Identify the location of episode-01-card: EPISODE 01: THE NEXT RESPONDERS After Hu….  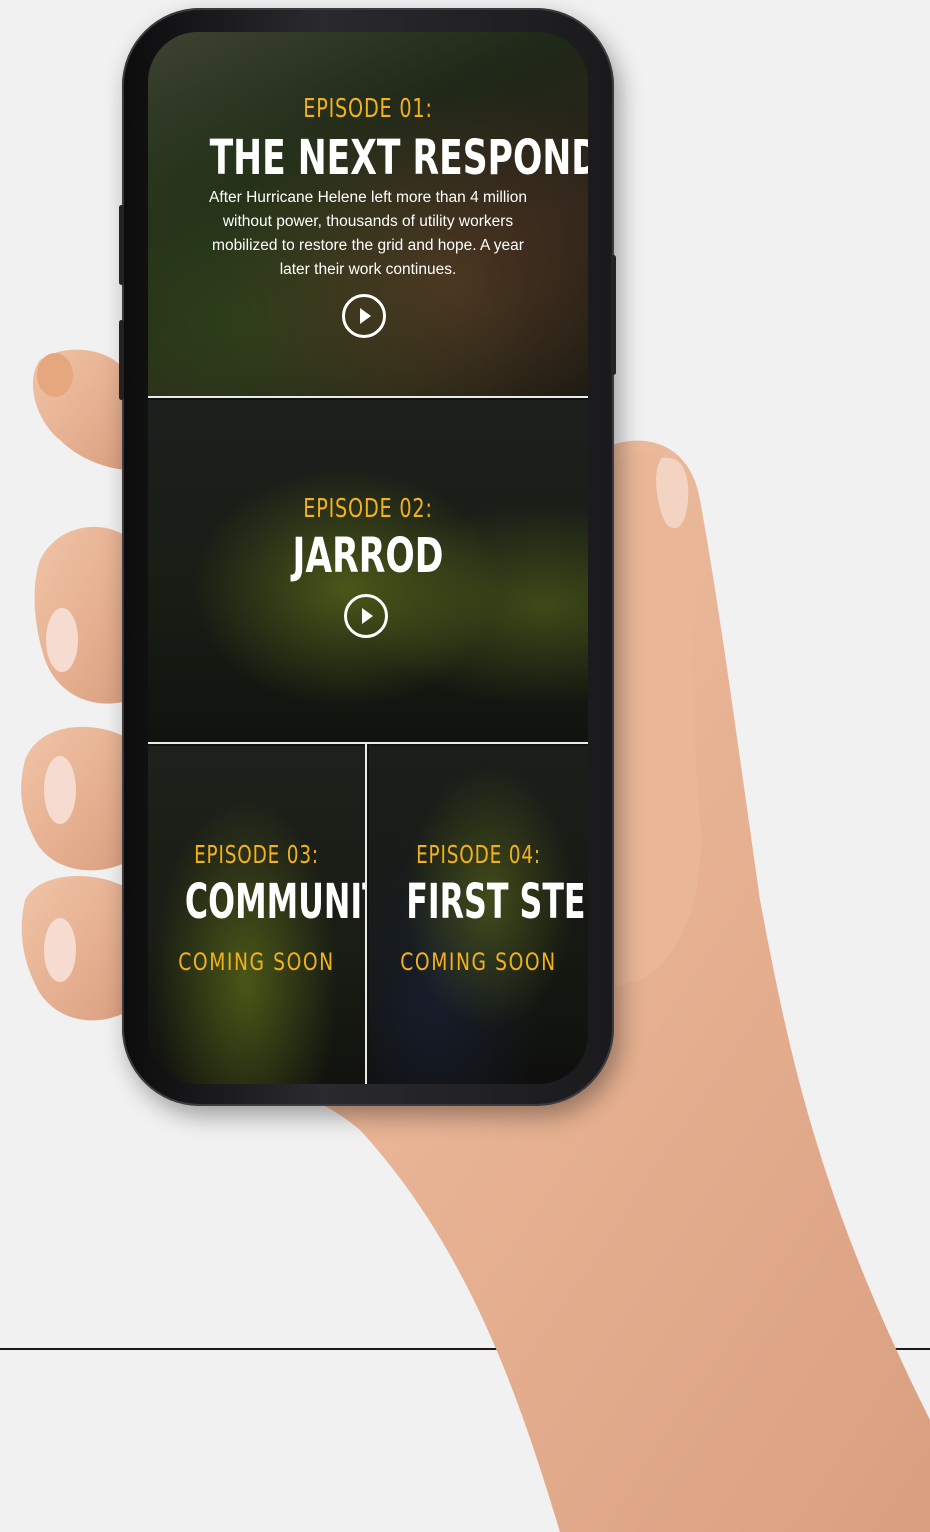
(368, 214).